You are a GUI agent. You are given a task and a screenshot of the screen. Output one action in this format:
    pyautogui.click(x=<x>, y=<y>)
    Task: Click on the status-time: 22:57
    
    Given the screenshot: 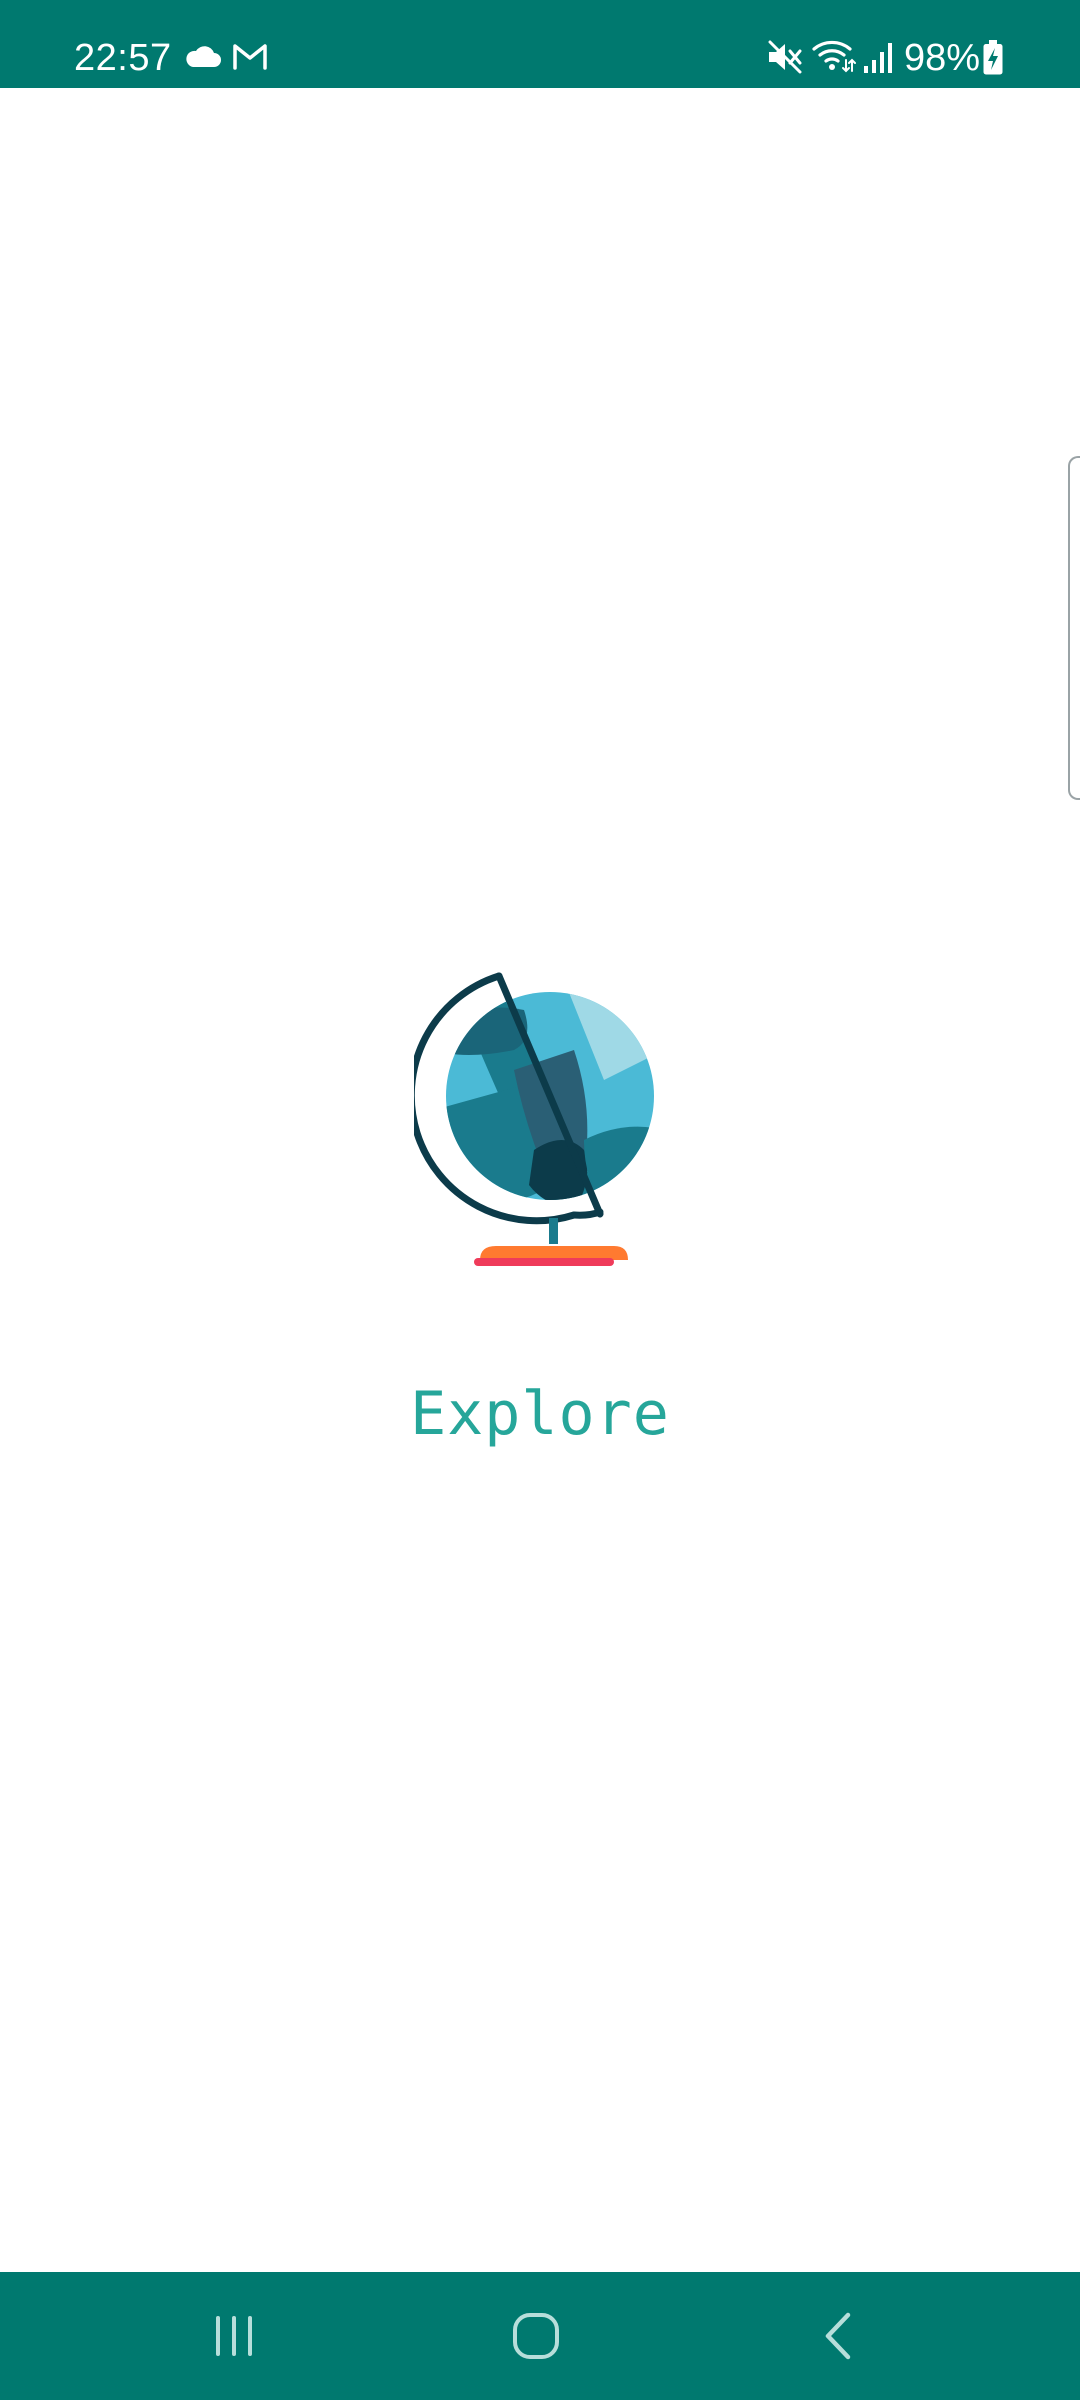 What is the action you would take?
    pyautogui.click(x=123, y=58)
    